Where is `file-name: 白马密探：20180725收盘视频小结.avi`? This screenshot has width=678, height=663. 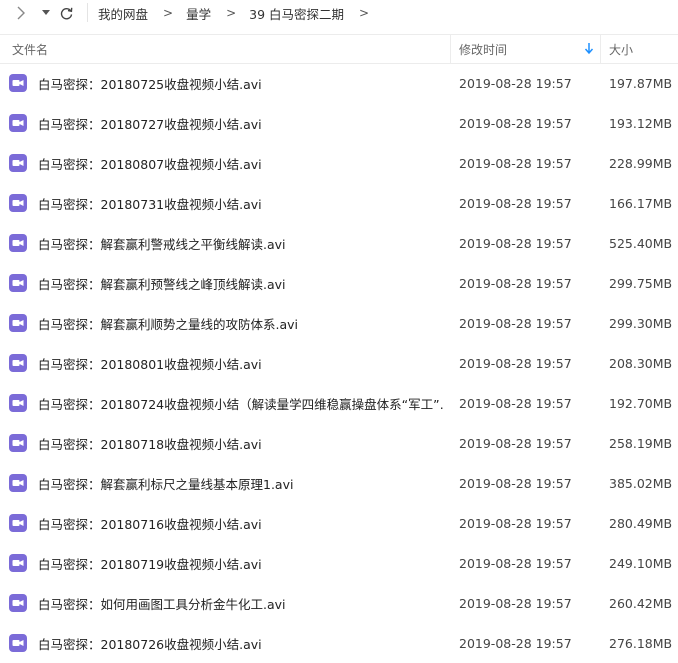
file-name: 白马密探：20180725收盘视频小结.avi is located at coordinates (150, 83).